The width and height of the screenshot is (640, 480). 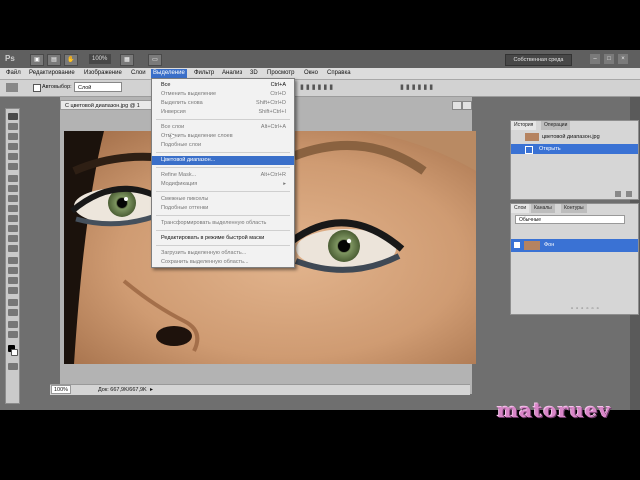 I want to click on hand-tool-icon, so click(x=13, y=324).